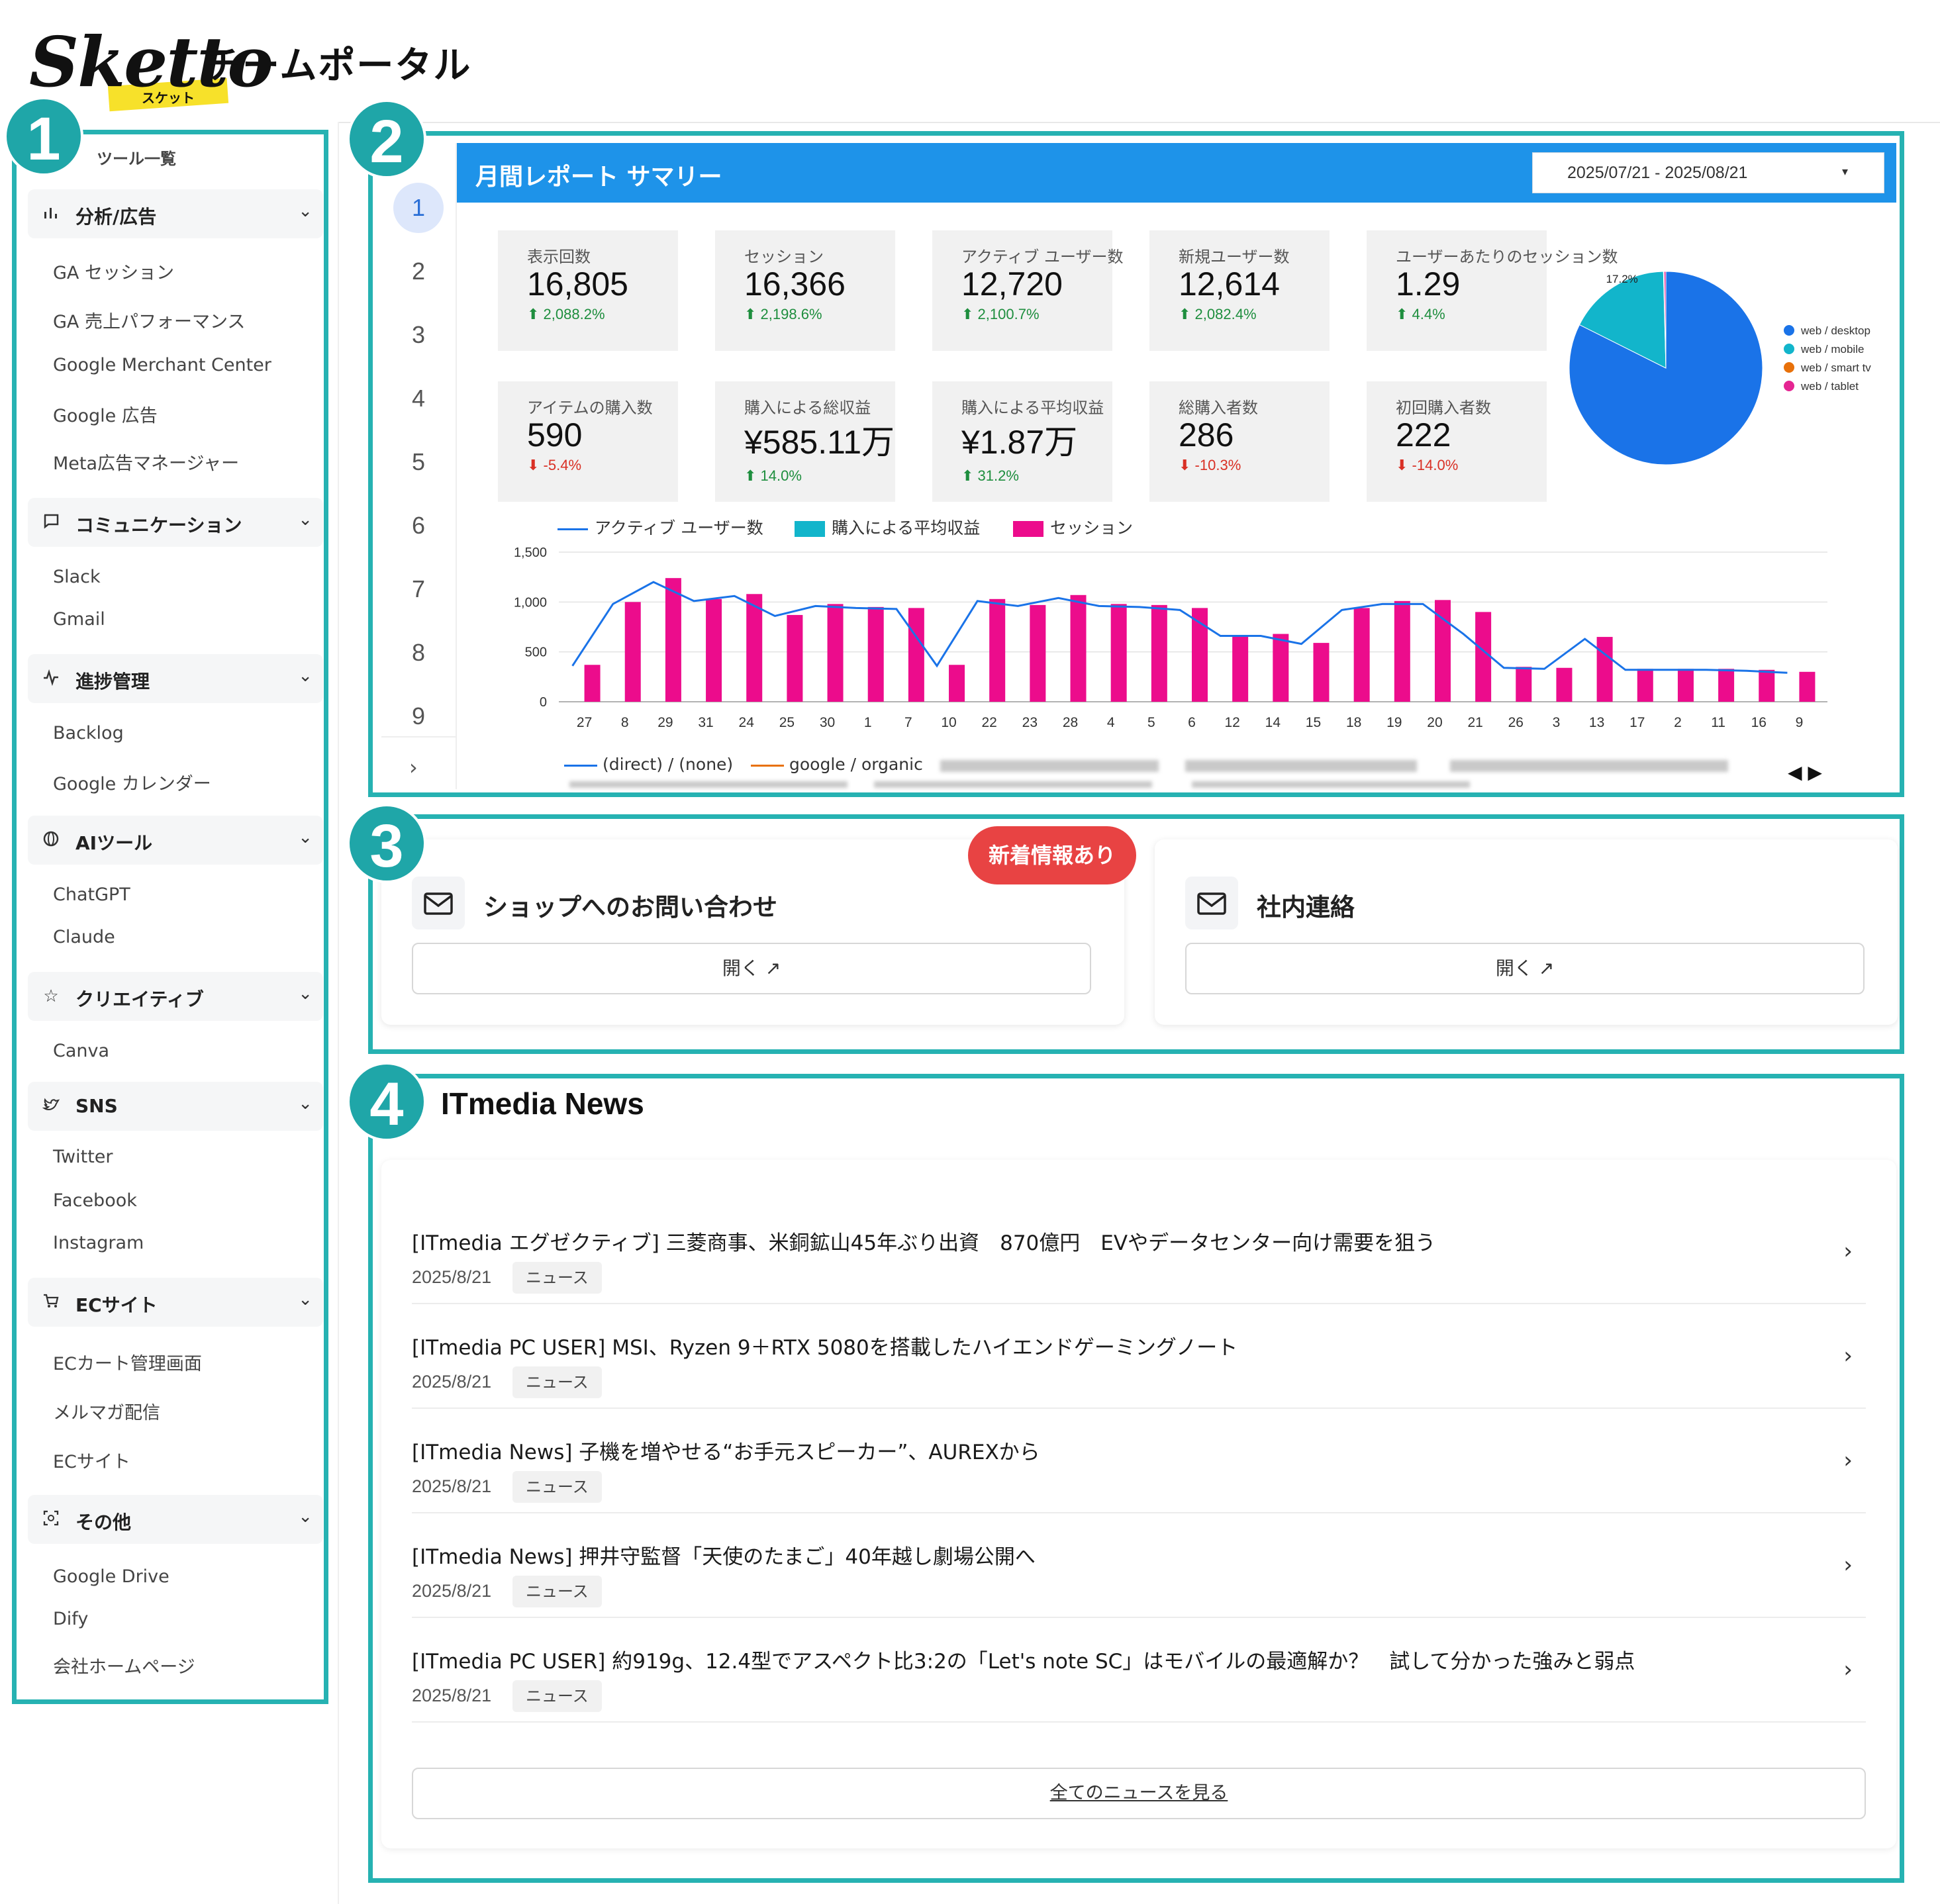 The width and height of the screenshot is (1940, 1904). I want to click on sidebar-item-ga-sales: GA 売上パフォーマンス, so click(149, 320).